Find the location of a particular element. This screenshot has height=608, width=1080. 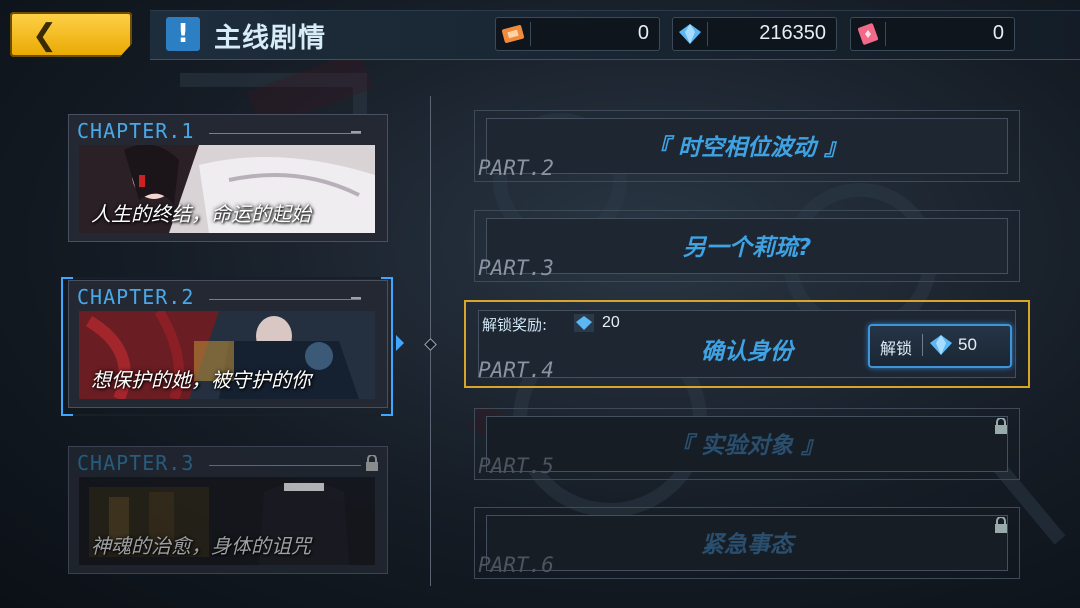

part-label: PART.4 is located at coordinates (516, 370).